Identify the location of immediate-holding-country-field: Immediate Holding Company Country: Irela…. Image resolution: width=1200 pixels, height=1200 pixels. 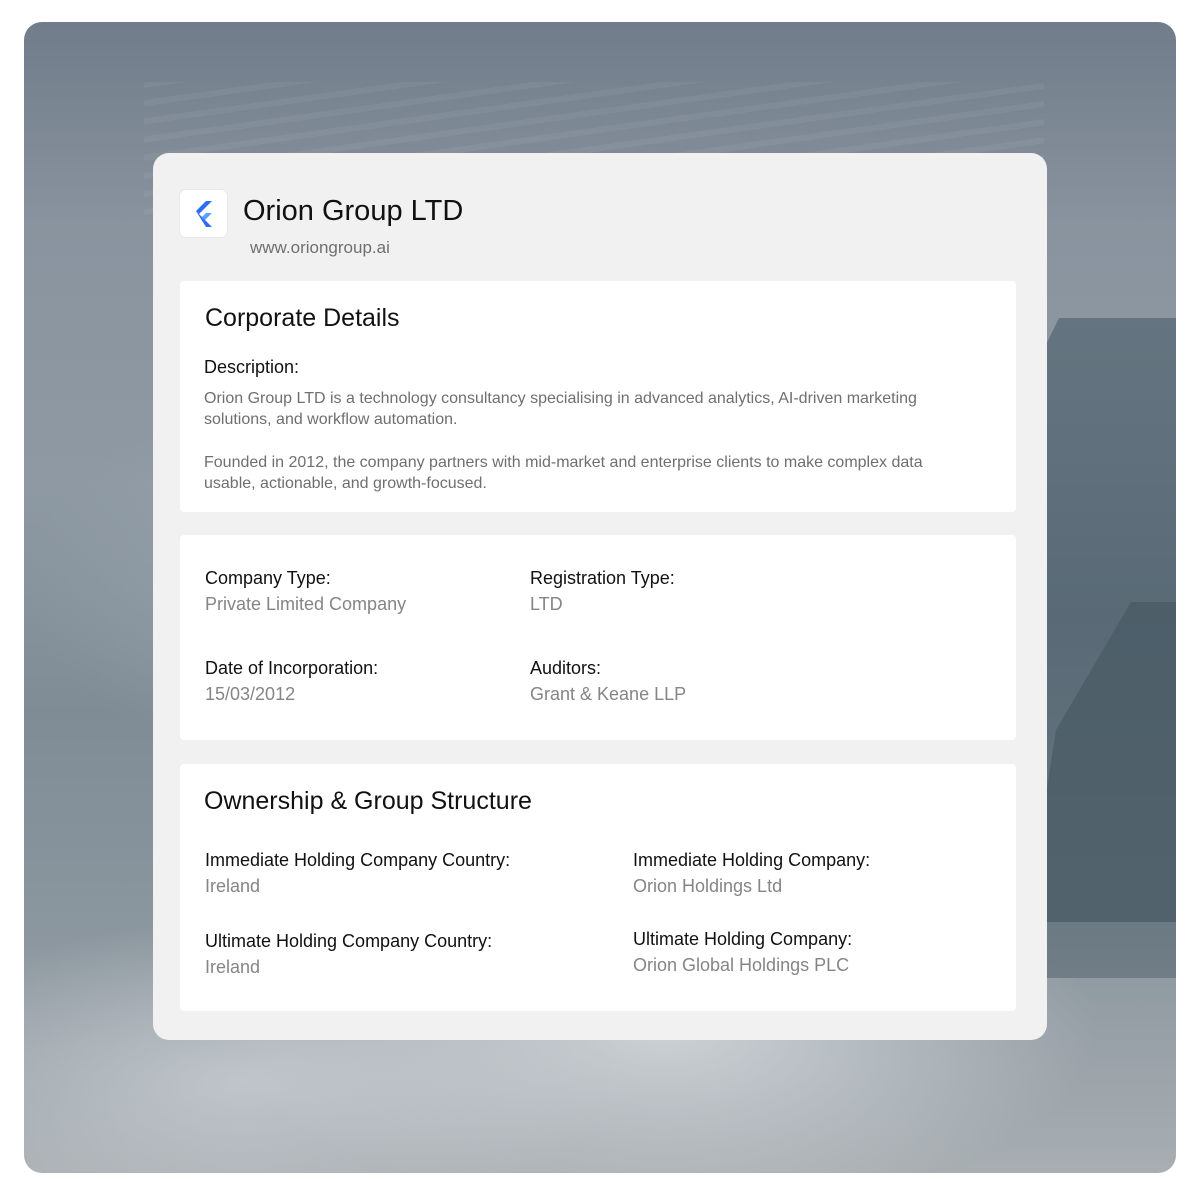
(357, 873).